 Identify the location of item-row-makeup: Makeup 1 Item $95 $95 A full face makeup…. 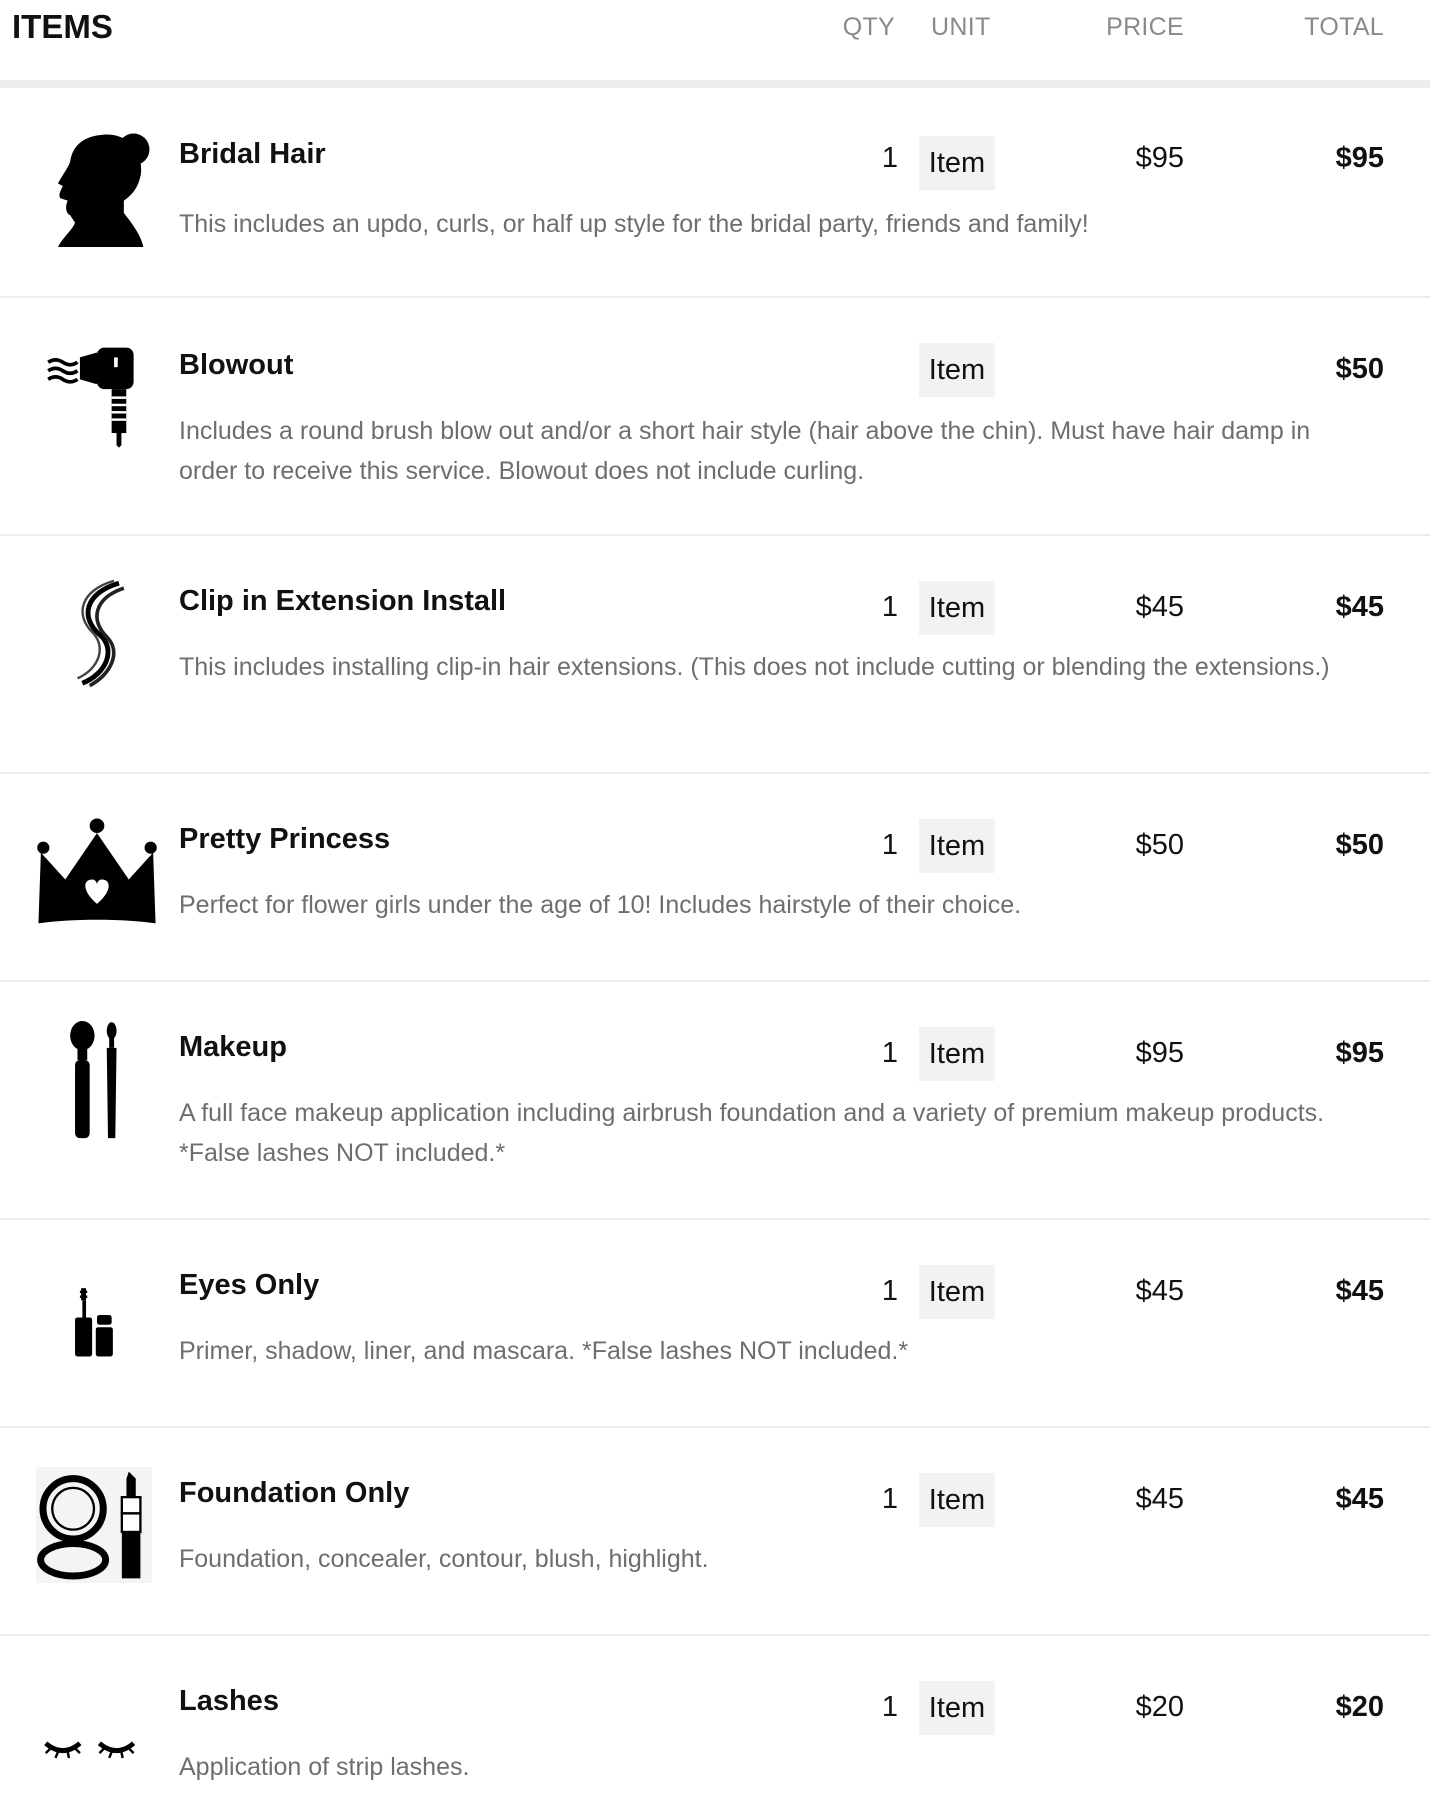
(715, 1100).